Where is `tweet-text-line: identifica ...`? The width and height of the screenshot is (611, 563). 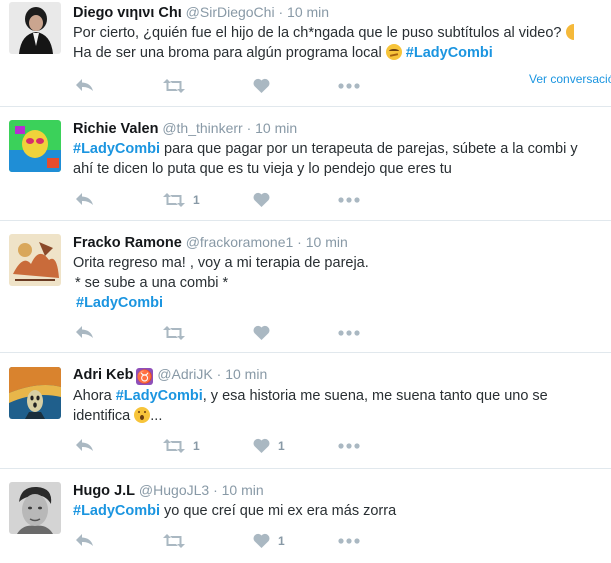
tweet-text-line: identifica ... is located at coordinates (342, 416).